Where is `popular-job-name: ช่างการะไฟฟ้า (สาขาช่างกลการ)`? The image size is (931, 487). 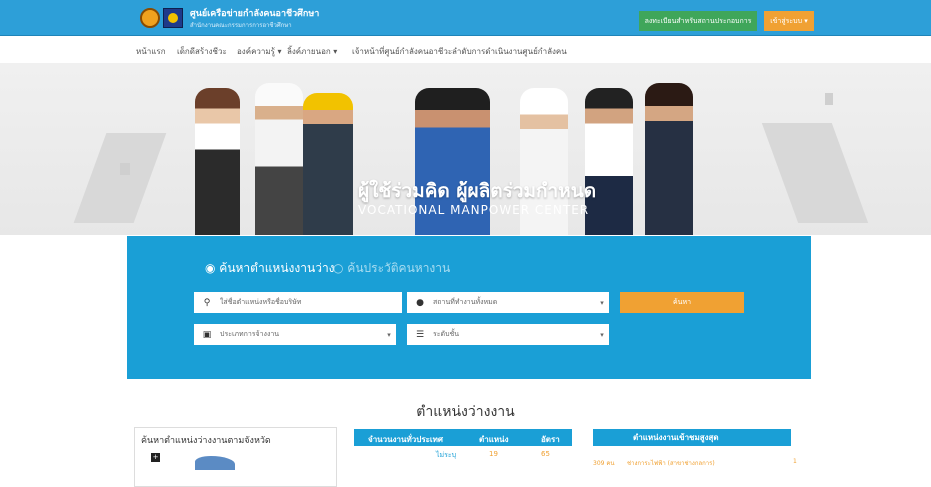
popular-job-name: ช่างการะไฟฟ้า (สาขาช่างกลการ) is located at coordinates (671, 463).